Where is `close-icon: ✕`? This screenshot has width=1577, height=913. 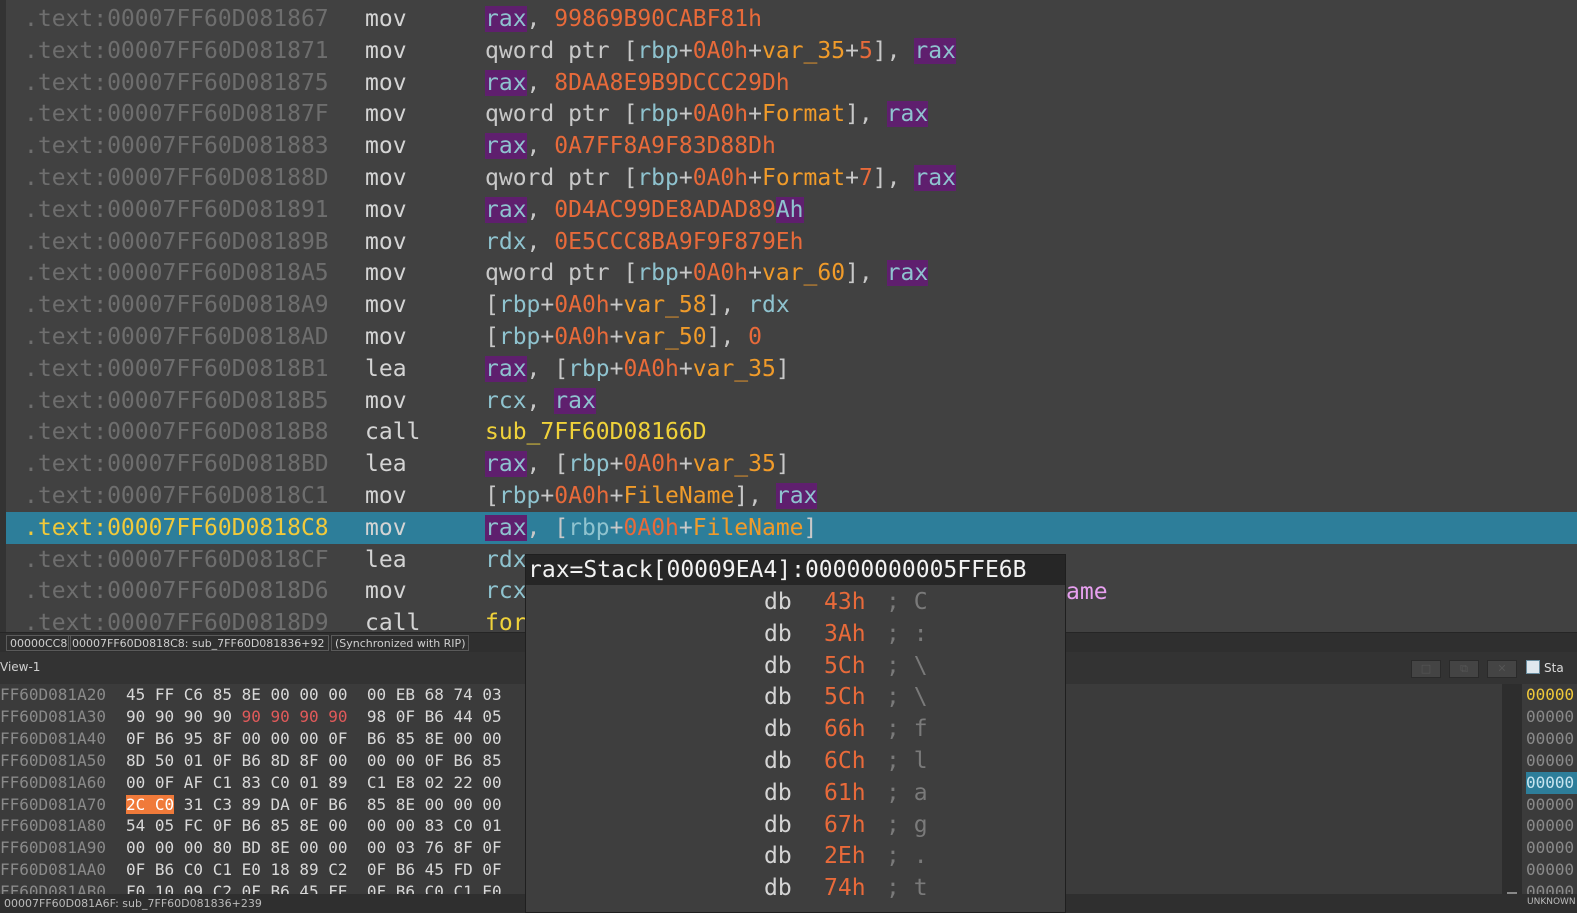 close-icon: ✕ is located at coordinates (1502, 669).